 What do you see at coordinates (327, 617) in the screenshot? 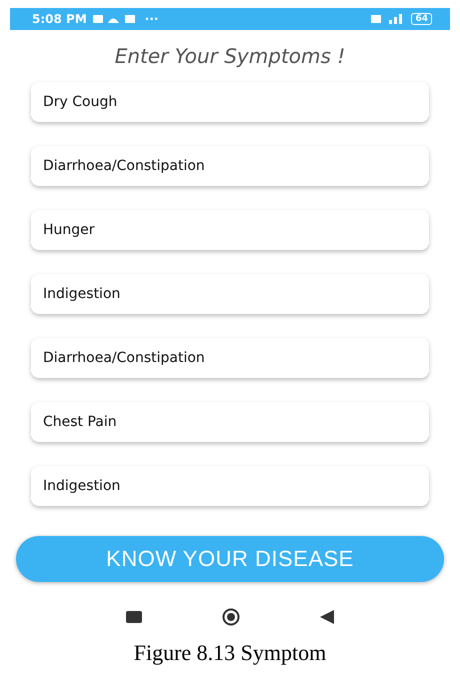
I see `back-icon` at bounding box center [327, 617].